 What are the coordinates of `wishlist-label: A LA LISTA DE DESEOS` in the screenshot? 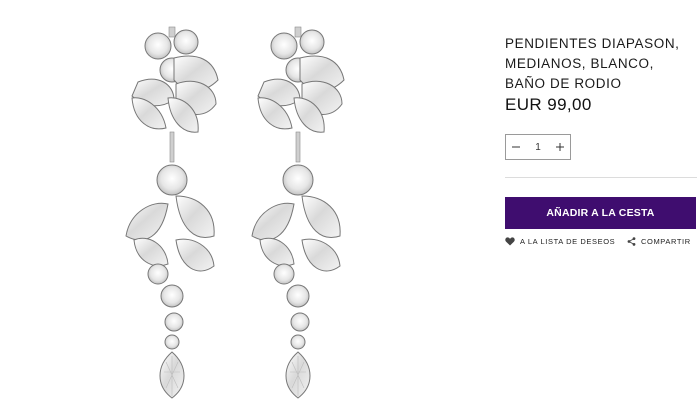 It's located at (568, 241).